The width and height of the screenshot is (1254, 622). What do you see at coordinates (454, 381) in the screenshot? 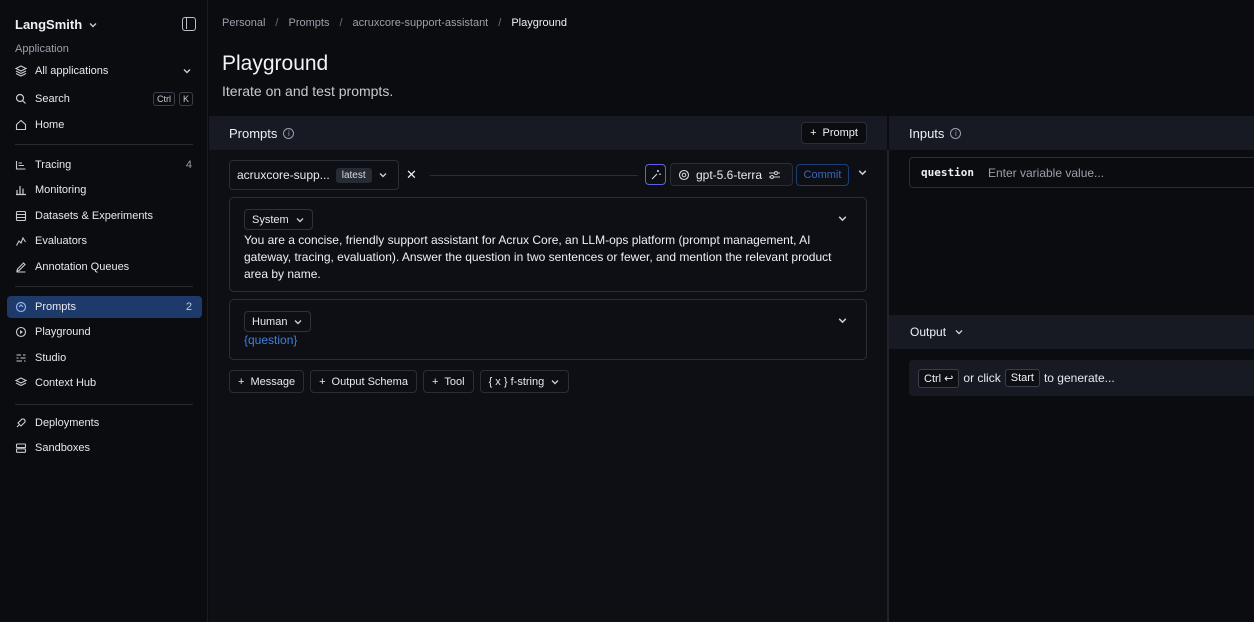
I see `button-label: Tool` at bounding box center [454, 381].